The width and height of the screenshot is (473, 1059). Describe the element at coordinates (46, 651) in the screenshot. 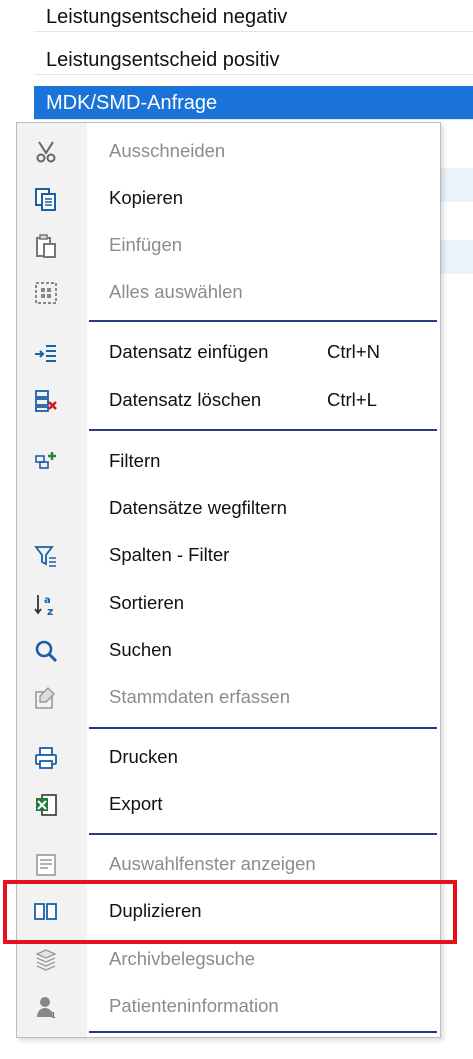

I see `search-icon` at that location.